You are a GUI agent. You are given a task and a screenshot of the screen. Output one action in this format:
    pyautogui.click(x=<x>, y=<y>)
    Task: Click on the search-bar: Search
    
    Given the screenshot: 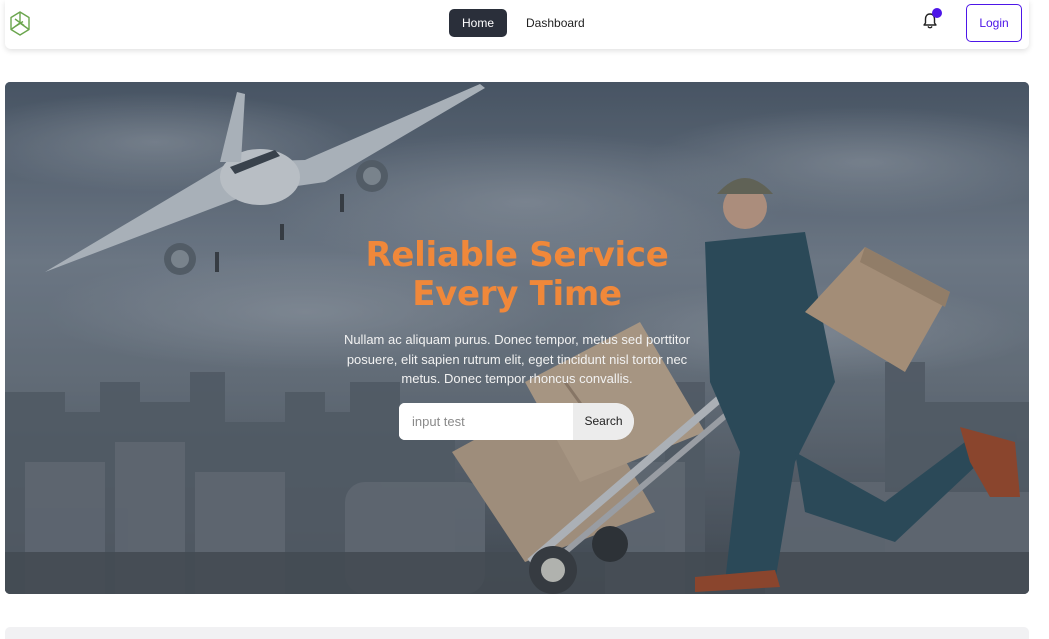 What is the action you would take?
    pyautogui.click(x=516, y=421)
    